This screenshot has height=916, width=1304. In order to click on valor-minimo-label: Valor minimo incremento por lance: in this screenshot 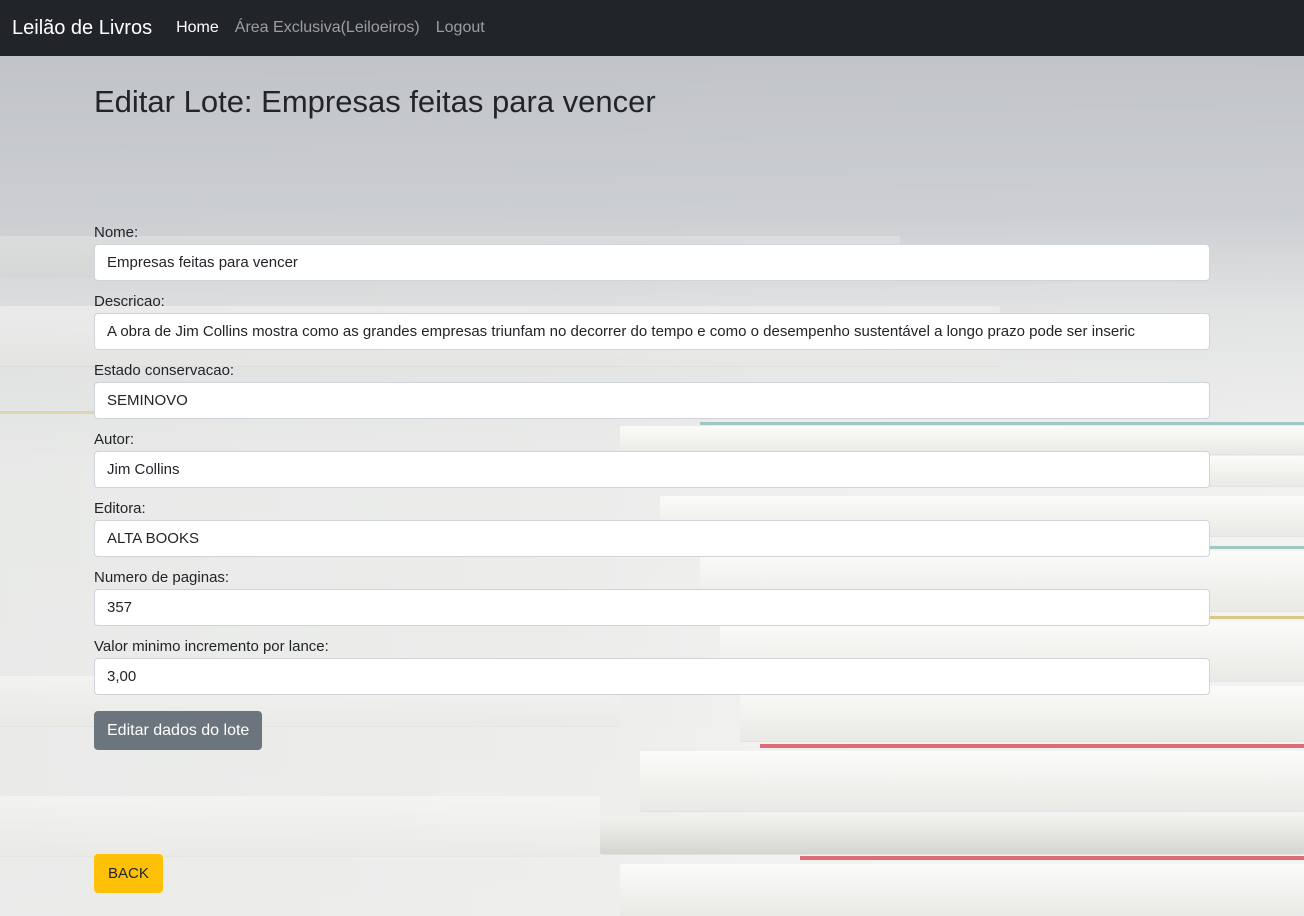, I will do `click(211, 646)`.